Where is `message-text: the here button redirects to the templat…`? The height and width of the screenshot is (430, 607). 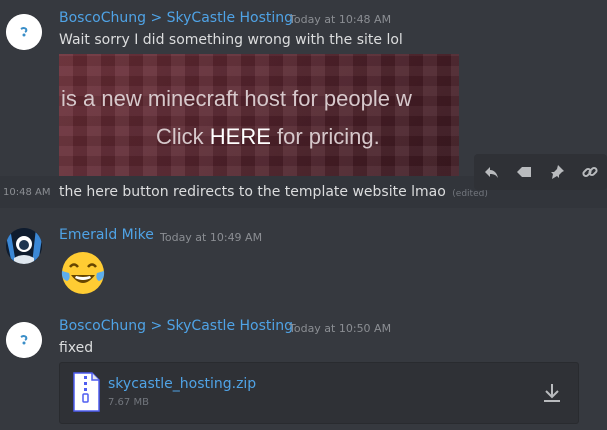 message-text: the here button redirects to the templat… is located at coordinates (273, 192).